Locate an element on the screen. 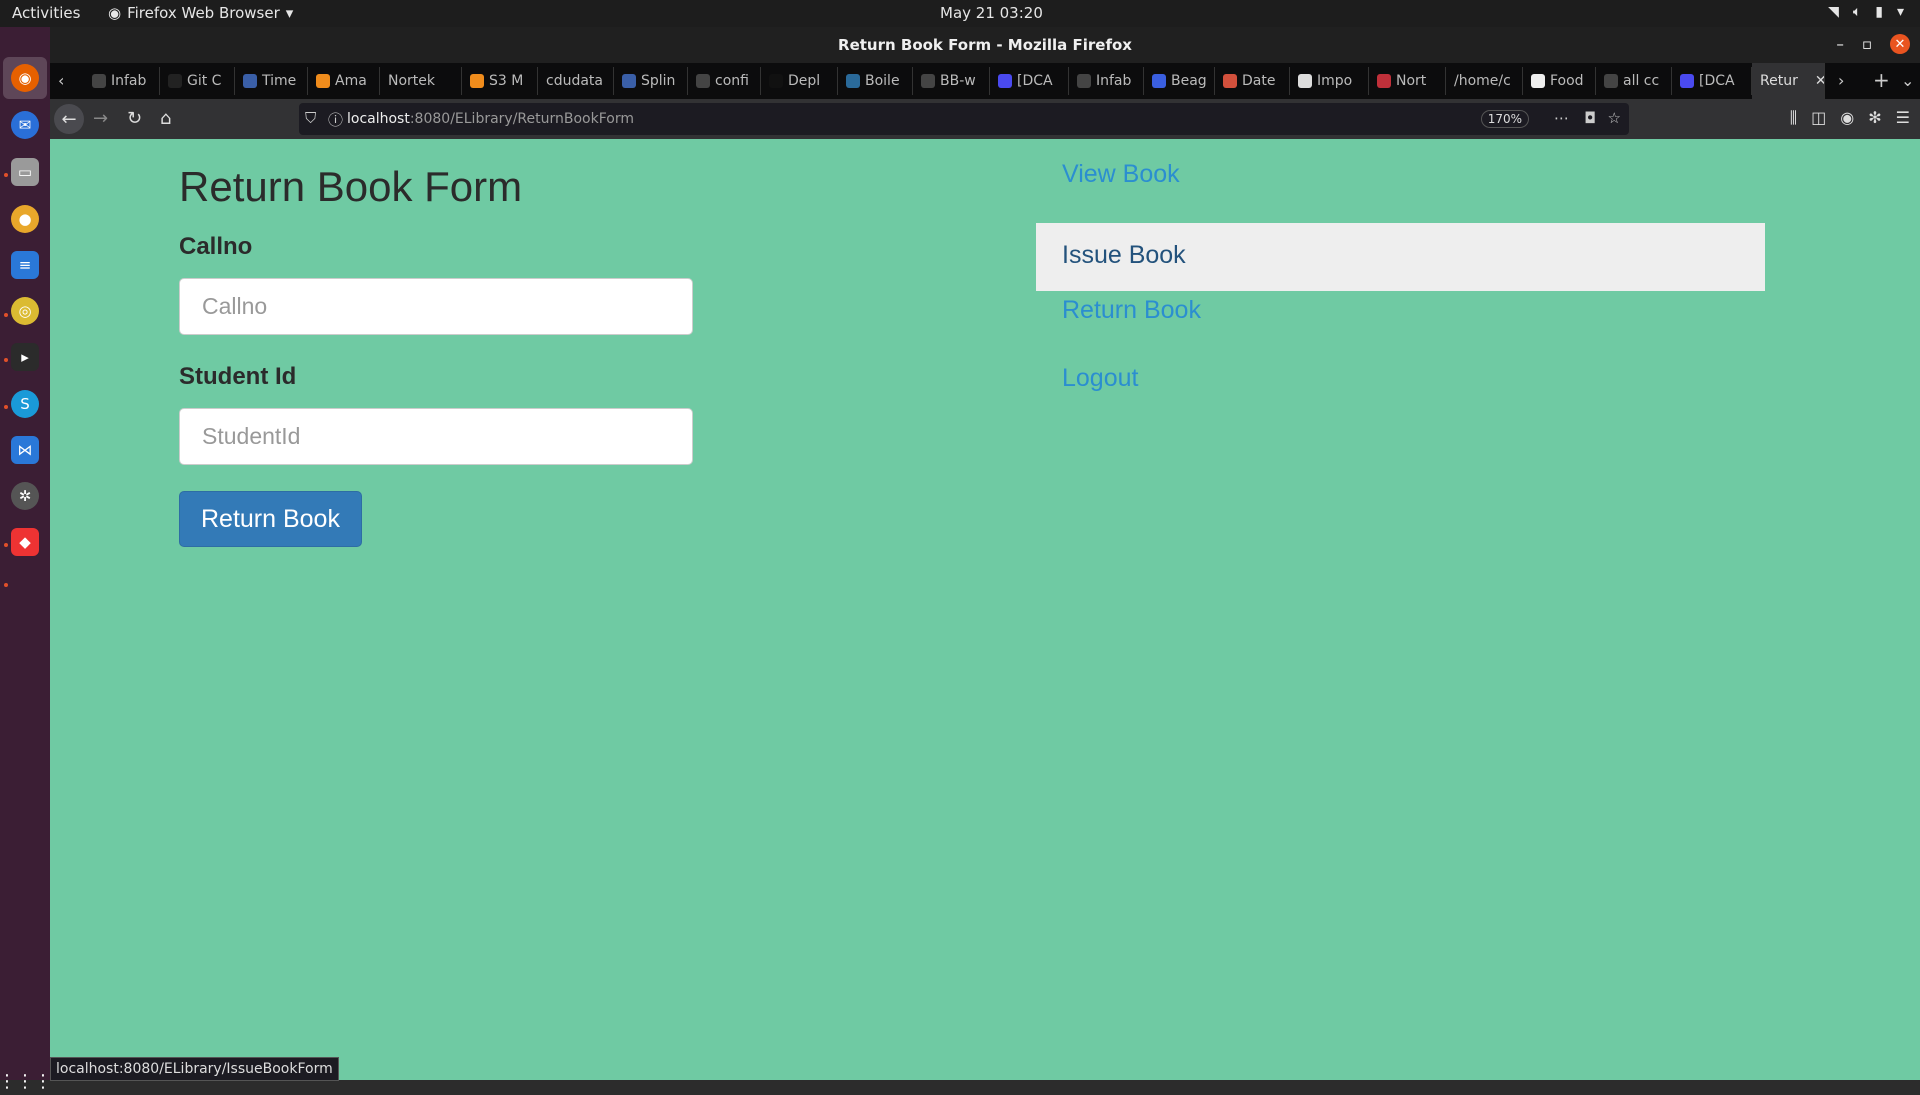 The image size is (1920, 1095). minimize-icon: – is located at coordinates (1840, 44).